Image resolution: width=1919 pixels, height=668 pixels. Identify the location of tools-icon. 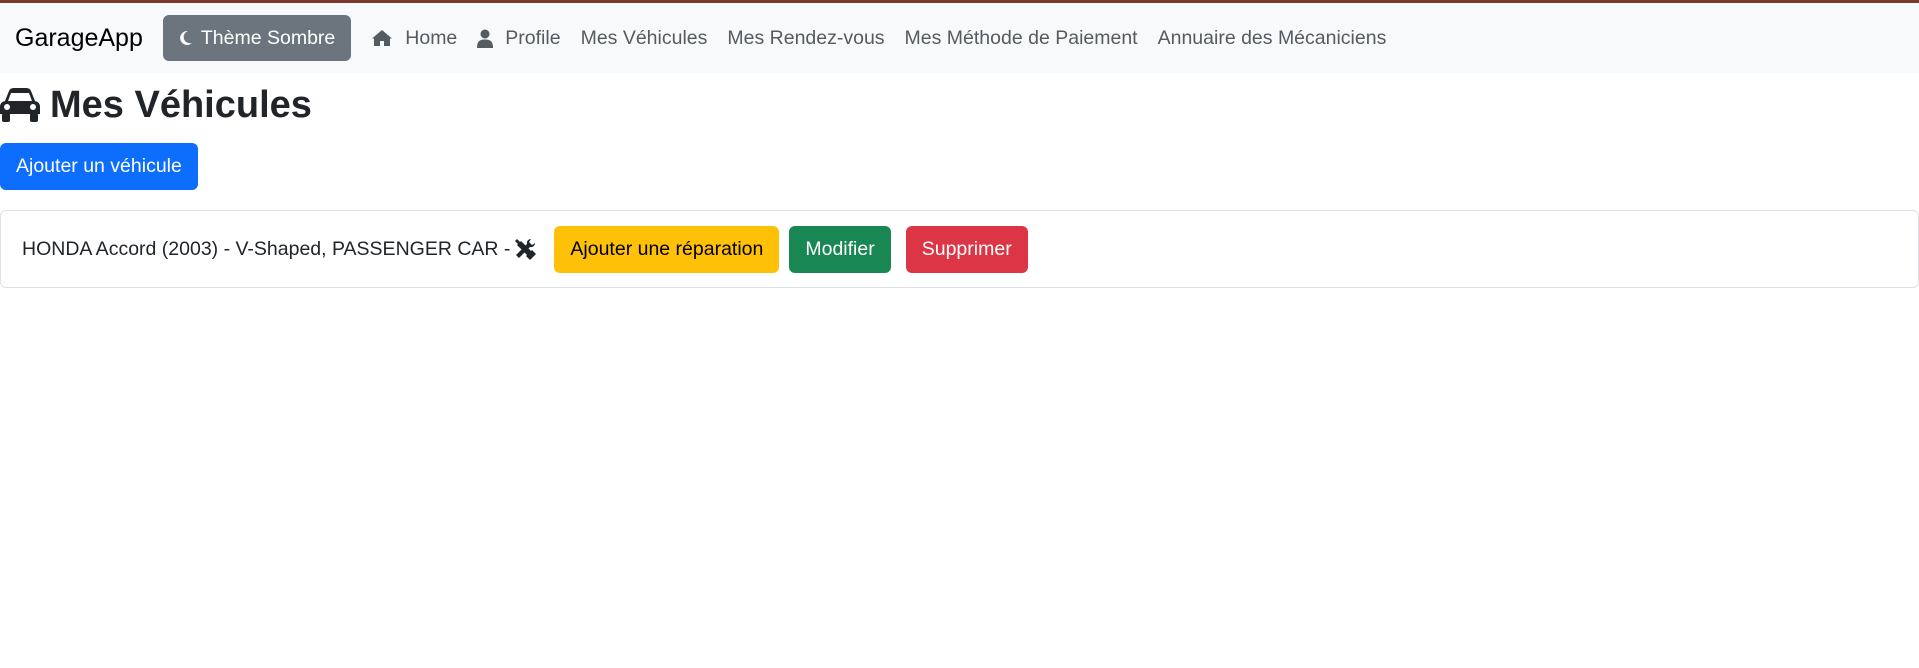
(525, 249).